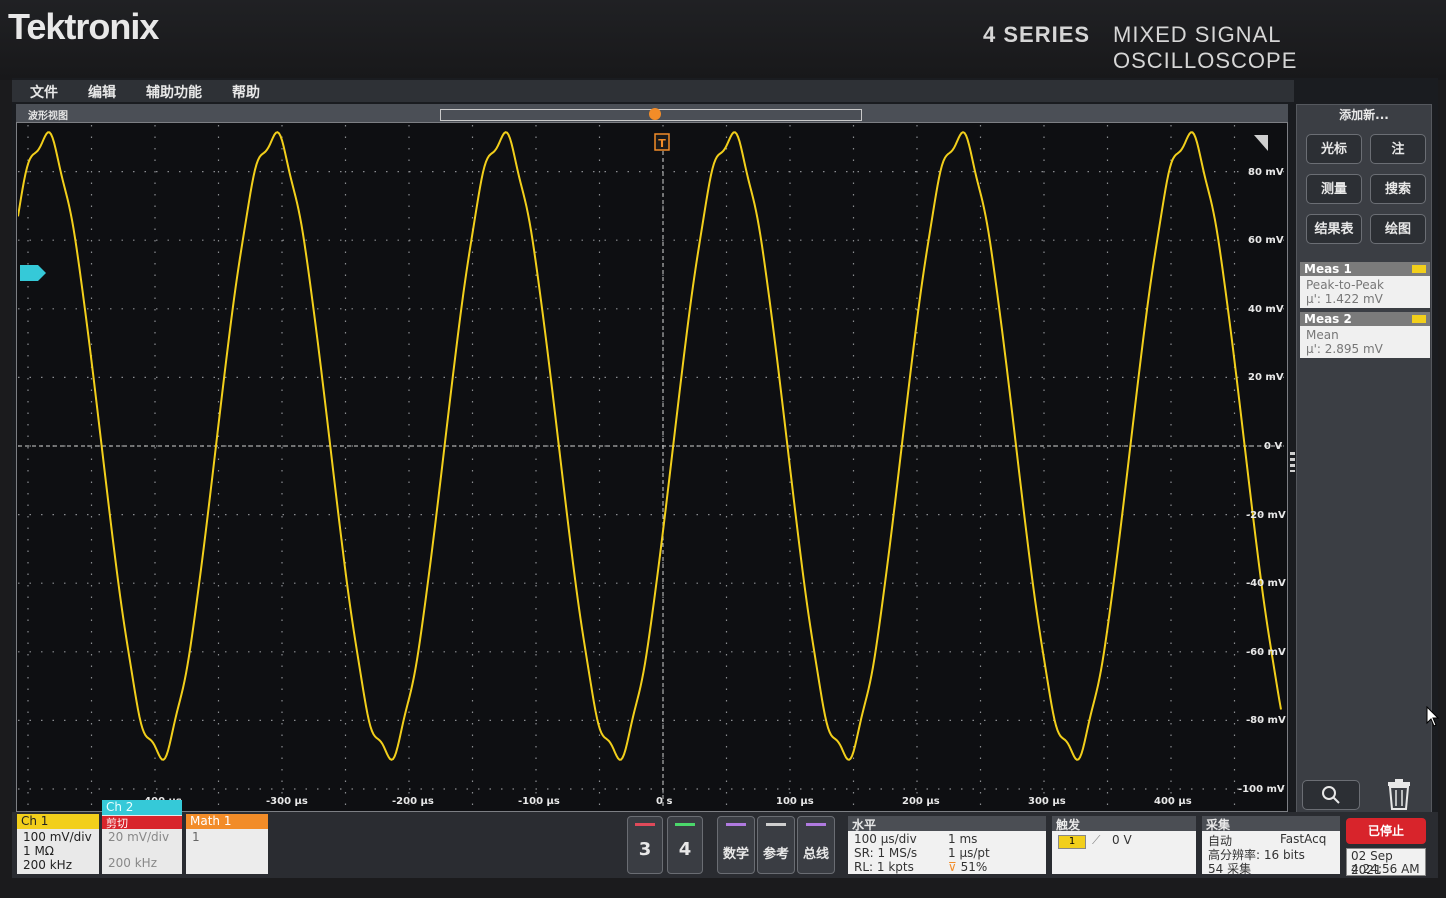 The image size is (1446, 898). Describe the element at coordinates (1398, 229) in the screenshot. I see `plot-button: 绘图` at that location.